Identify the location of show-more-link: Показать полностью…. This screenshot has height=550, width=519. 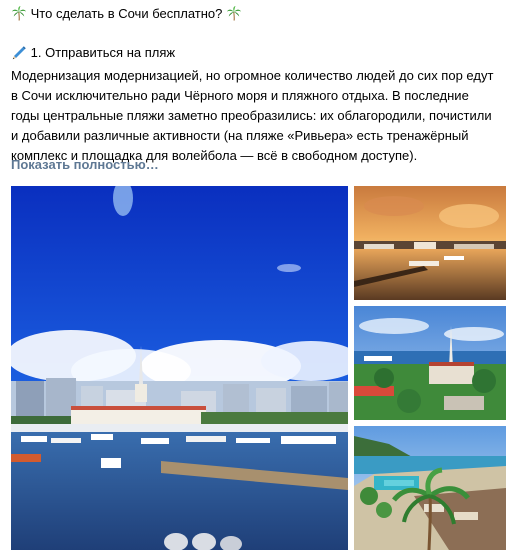
(85, 164).